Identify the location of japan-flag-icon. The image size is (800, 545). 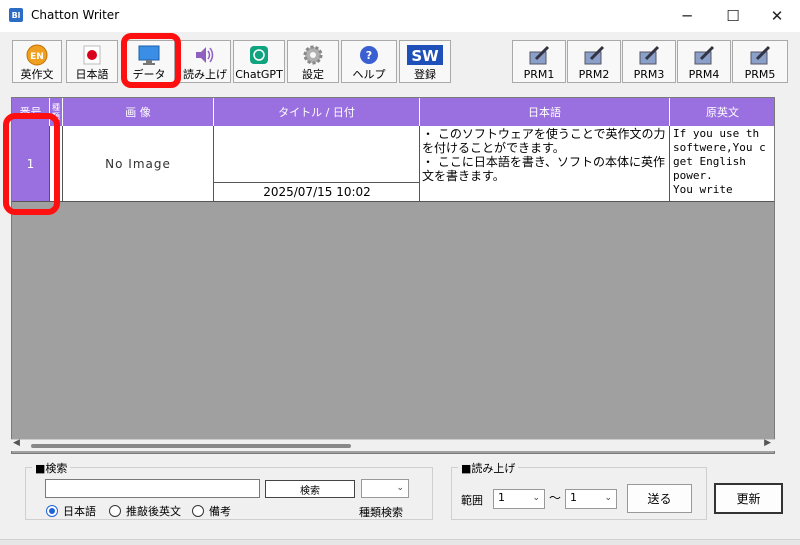
(92, 55).